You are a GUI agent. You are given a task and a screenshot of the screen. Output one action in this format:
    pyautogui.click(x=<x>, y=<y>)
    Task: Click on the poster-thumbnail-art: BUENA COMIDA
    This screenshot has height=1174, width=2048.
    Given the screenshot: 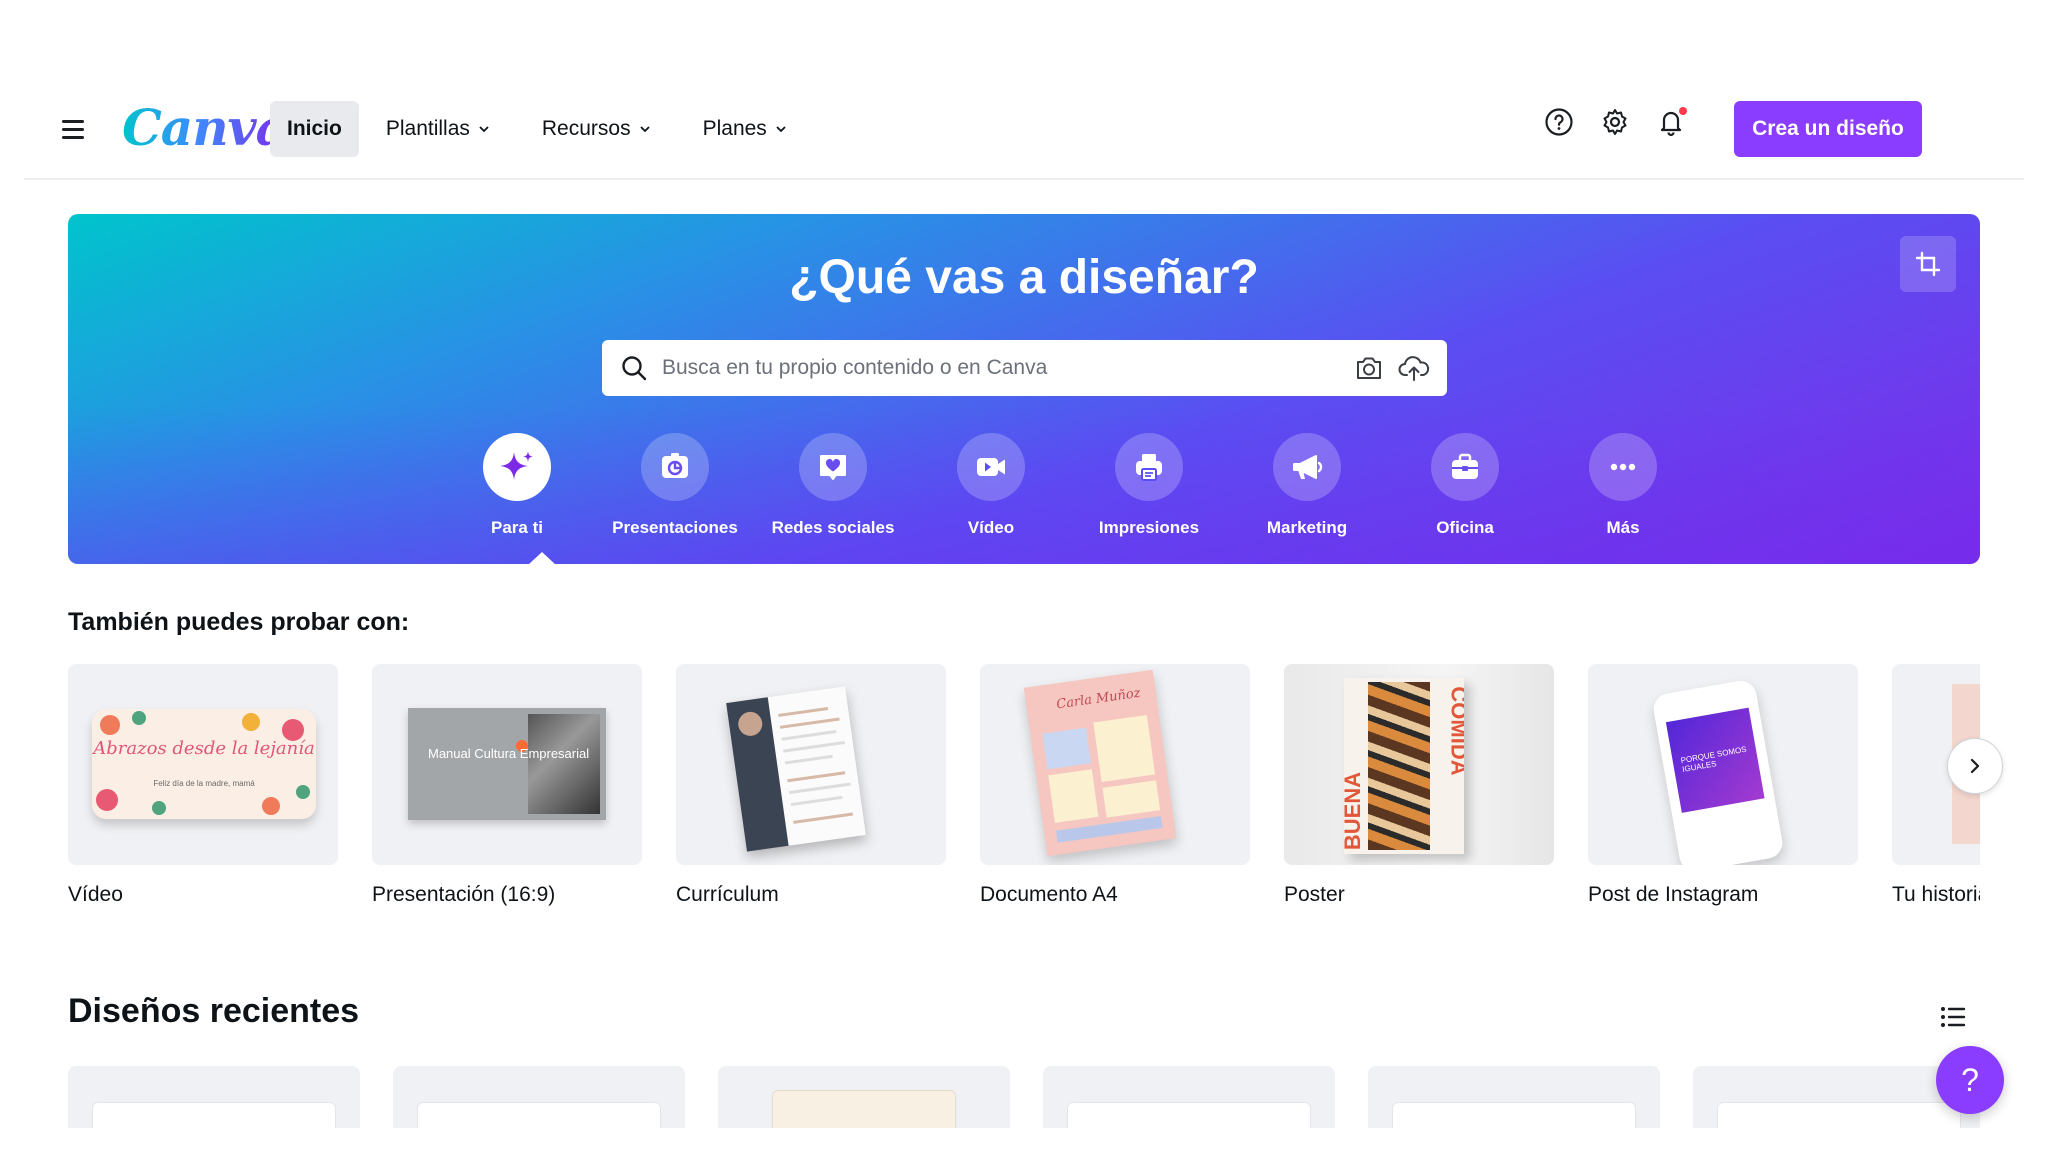 What is the action you would take?
    pyautogui.click(x=1404, y=766)
    